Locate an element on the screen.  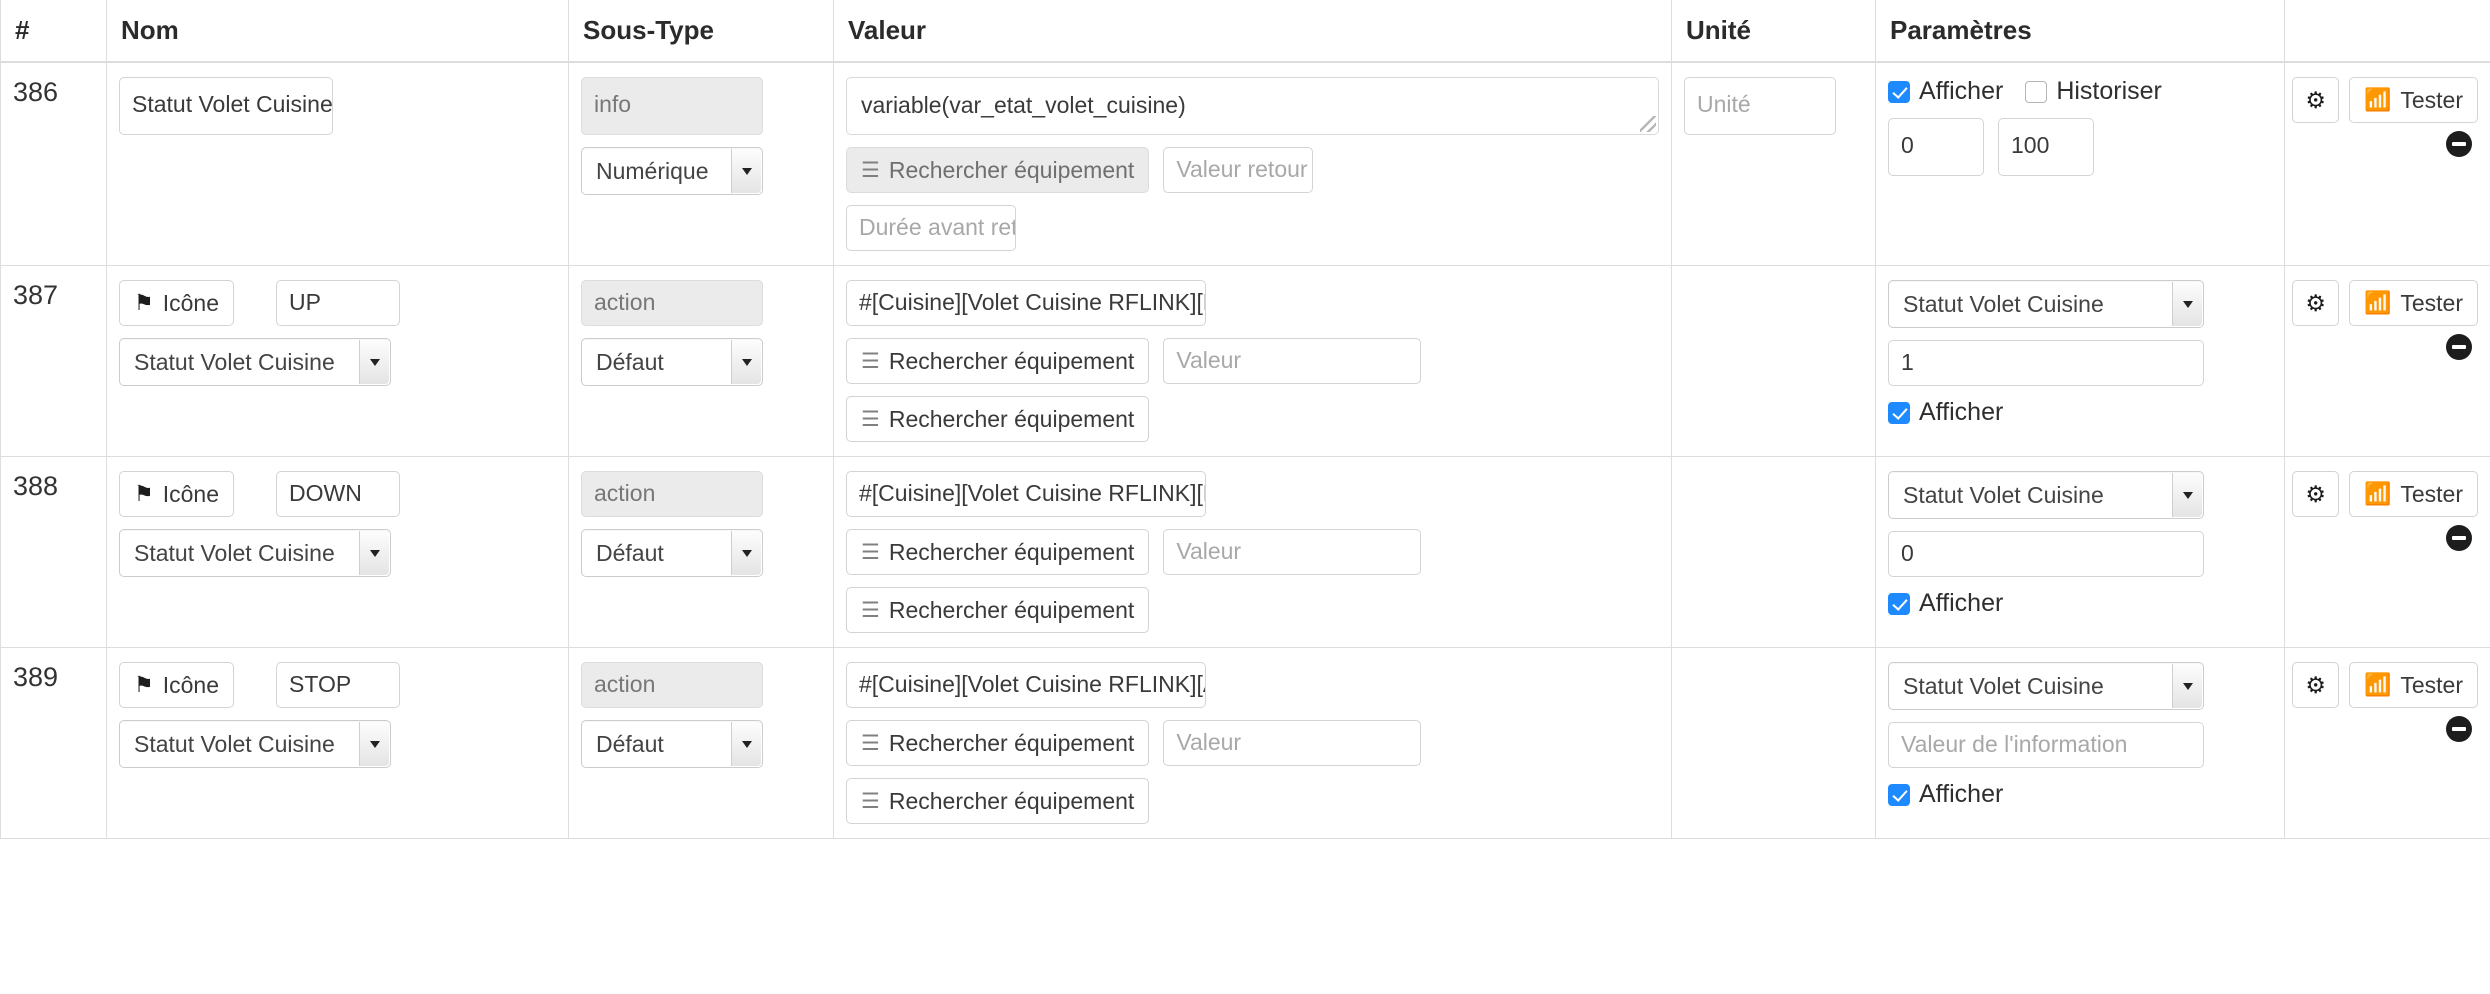
subtype-select: Numérique is located at coordinates (672, 171).